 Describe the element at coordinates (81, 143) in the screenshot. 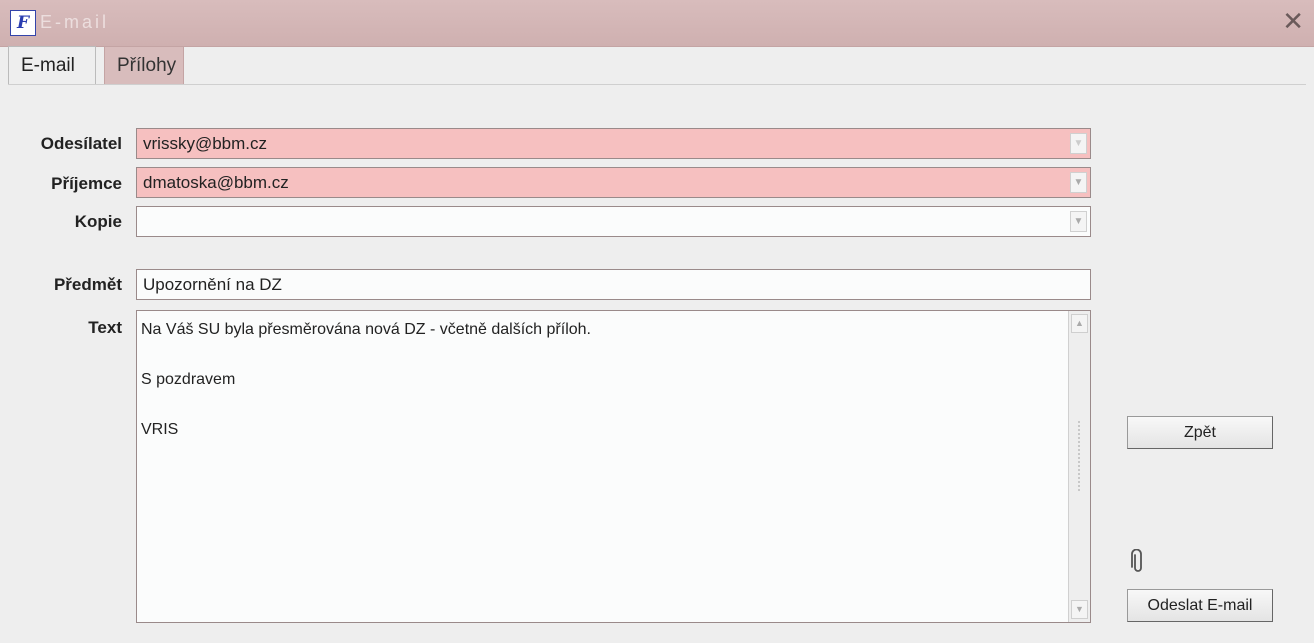

I see `sender-label: Odesílatel` at that location.